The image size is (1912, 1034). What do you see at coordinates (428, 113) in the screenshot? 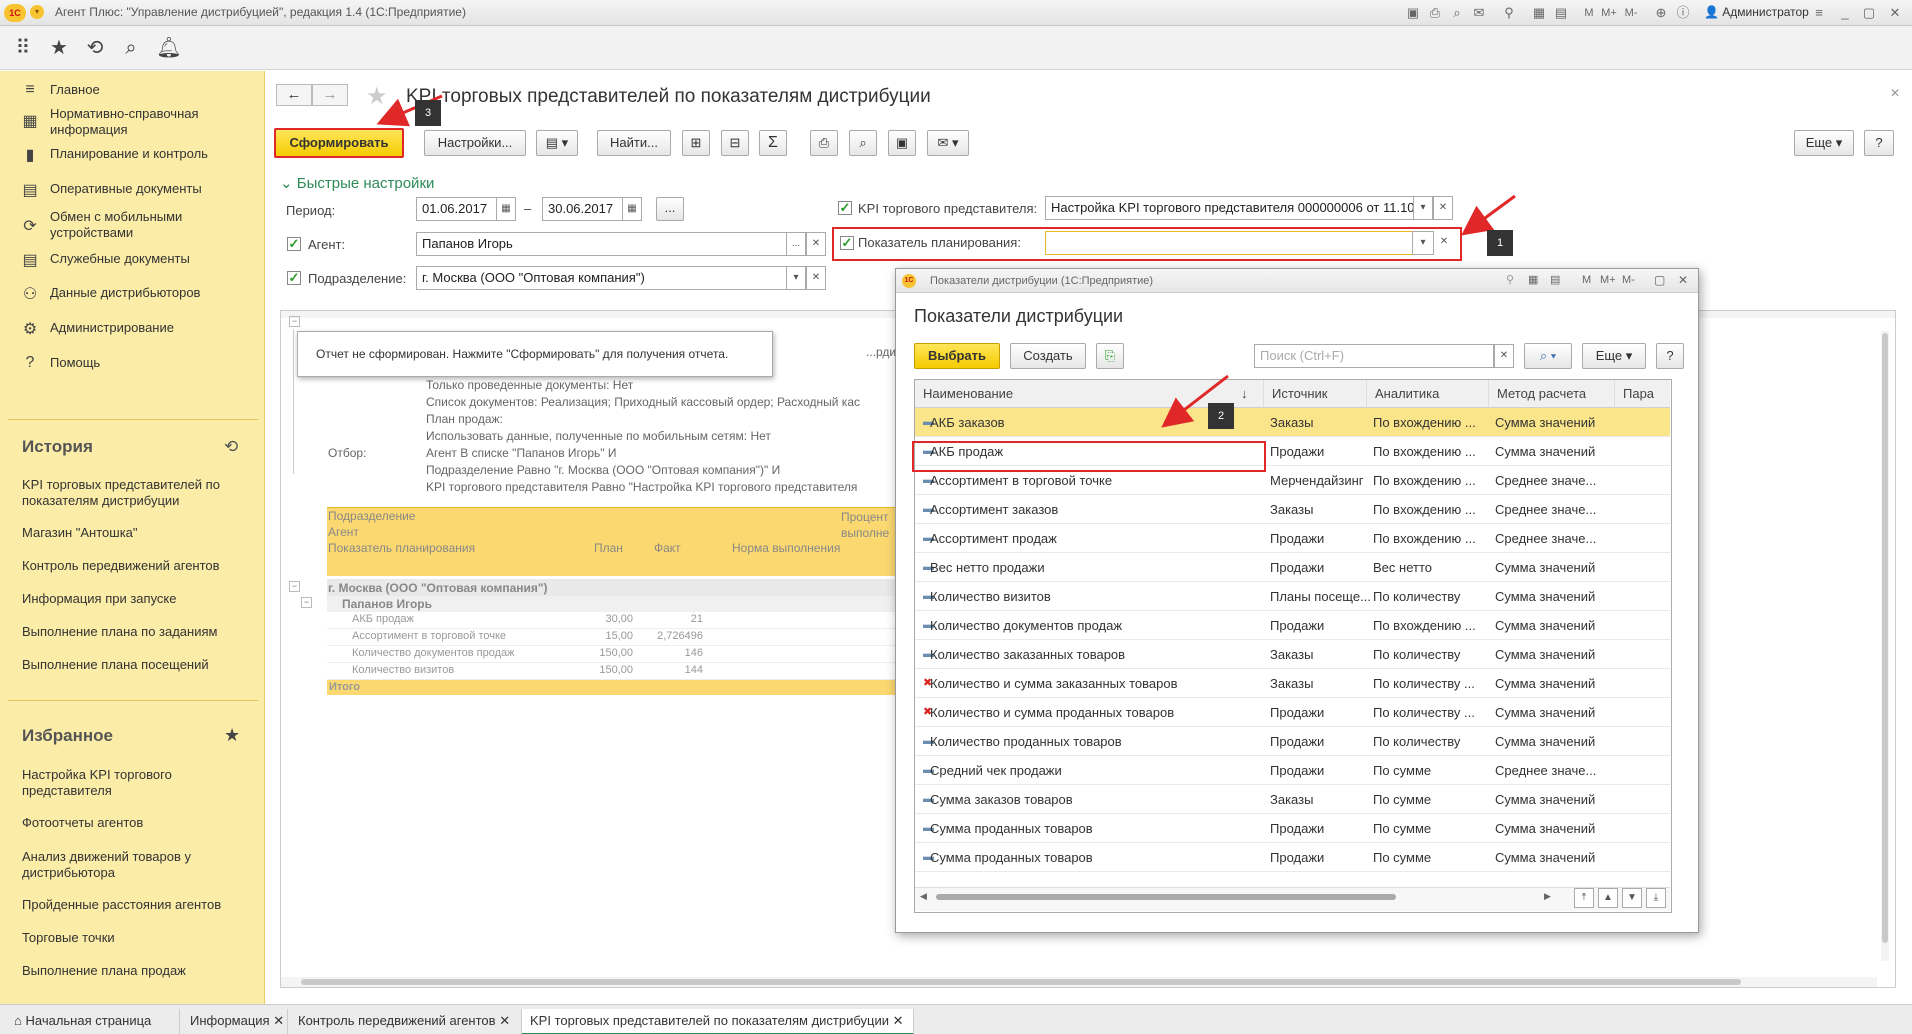
I see `callout-badge-3: 3` at bounding box center [428, 113].